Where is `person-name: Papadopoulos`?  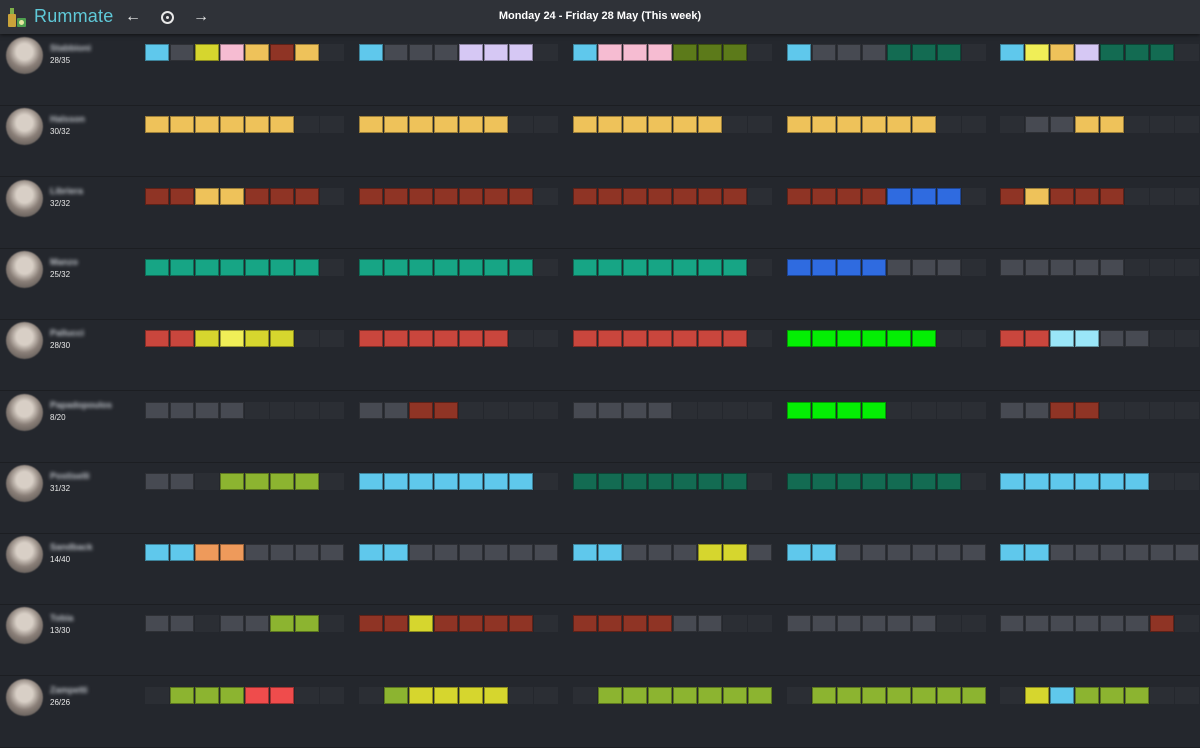 person-name: Papadopoulos is located at coordinates (81, 405).